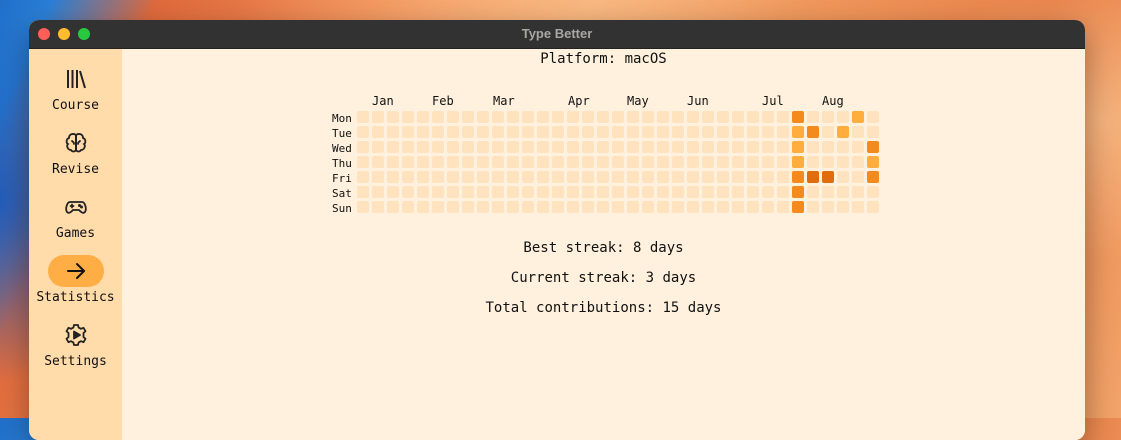  What do you see at coordinates (75, 233) in the screenshot?
I see `sidebar-item-label: Games` at bounding box center [75, 233].